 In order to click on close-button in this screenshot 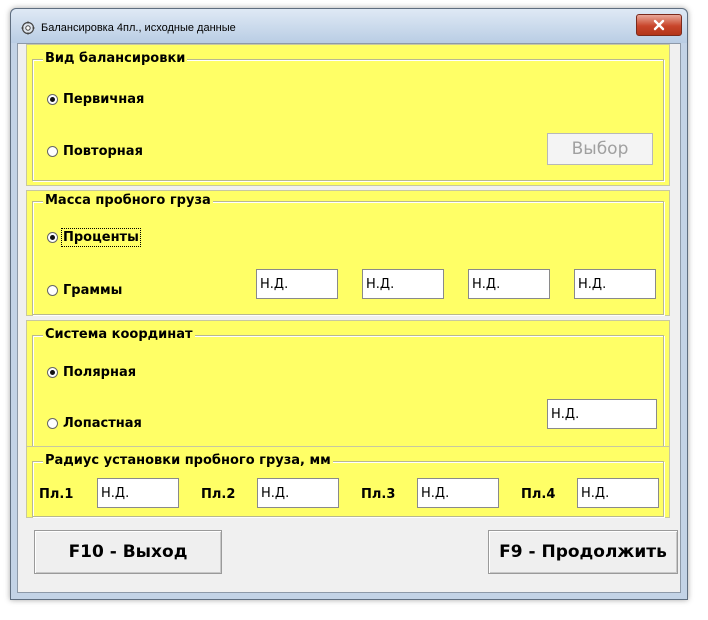, I will do `click(659, 25)`.